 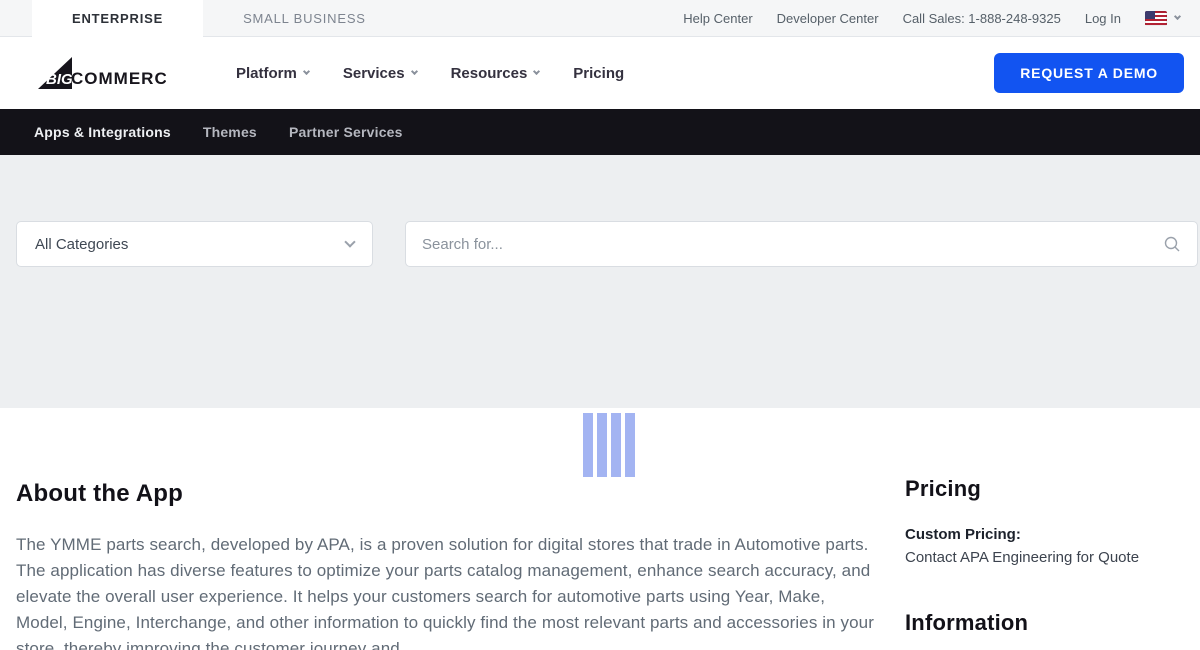 I want to click on nav-platform: Platform, so click(x=273, y=73).